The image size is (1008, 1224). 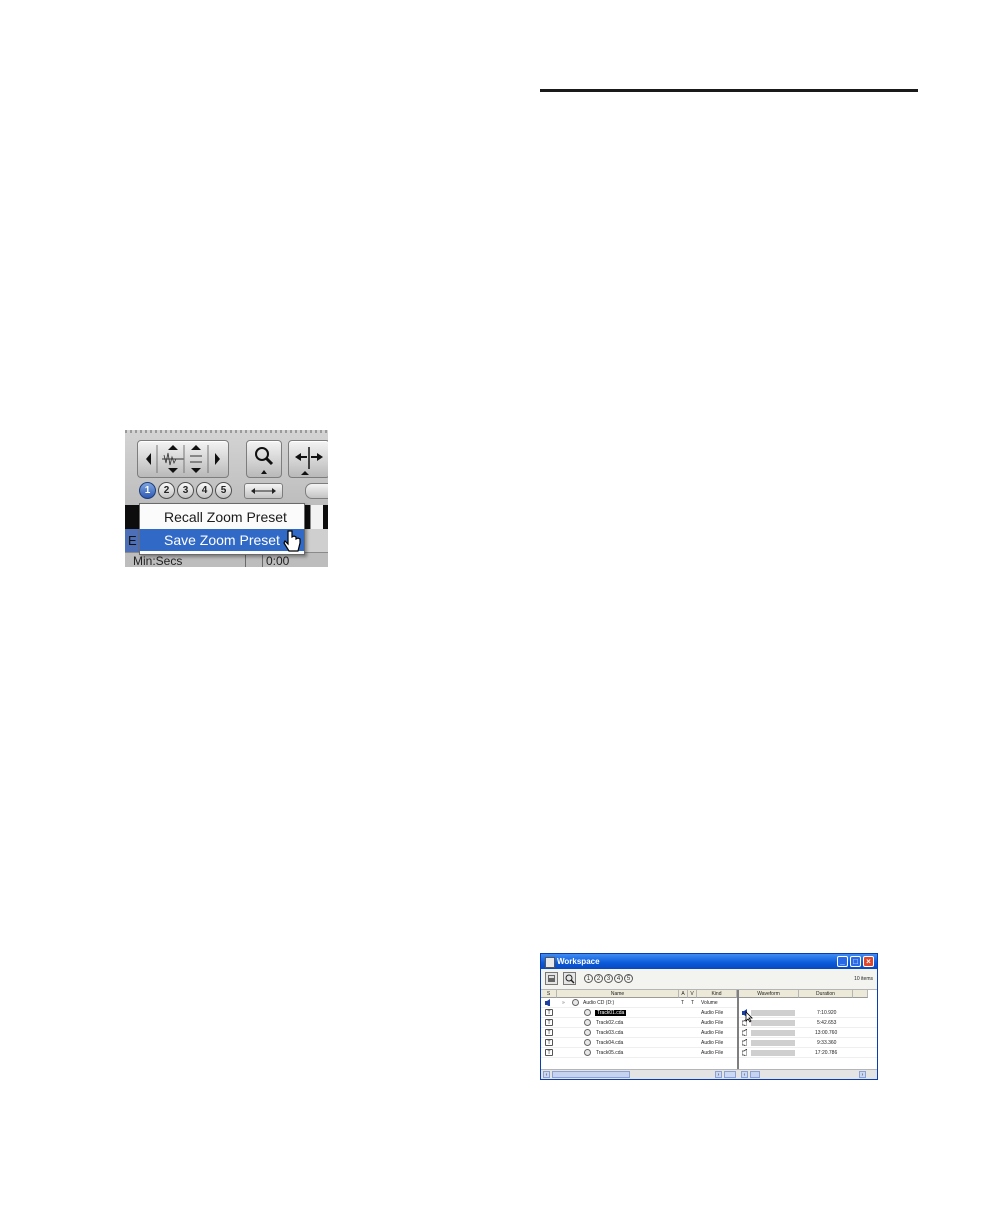 I want to click on table-row: T Track03.cda Audio File, so click(x=639, y=1033).